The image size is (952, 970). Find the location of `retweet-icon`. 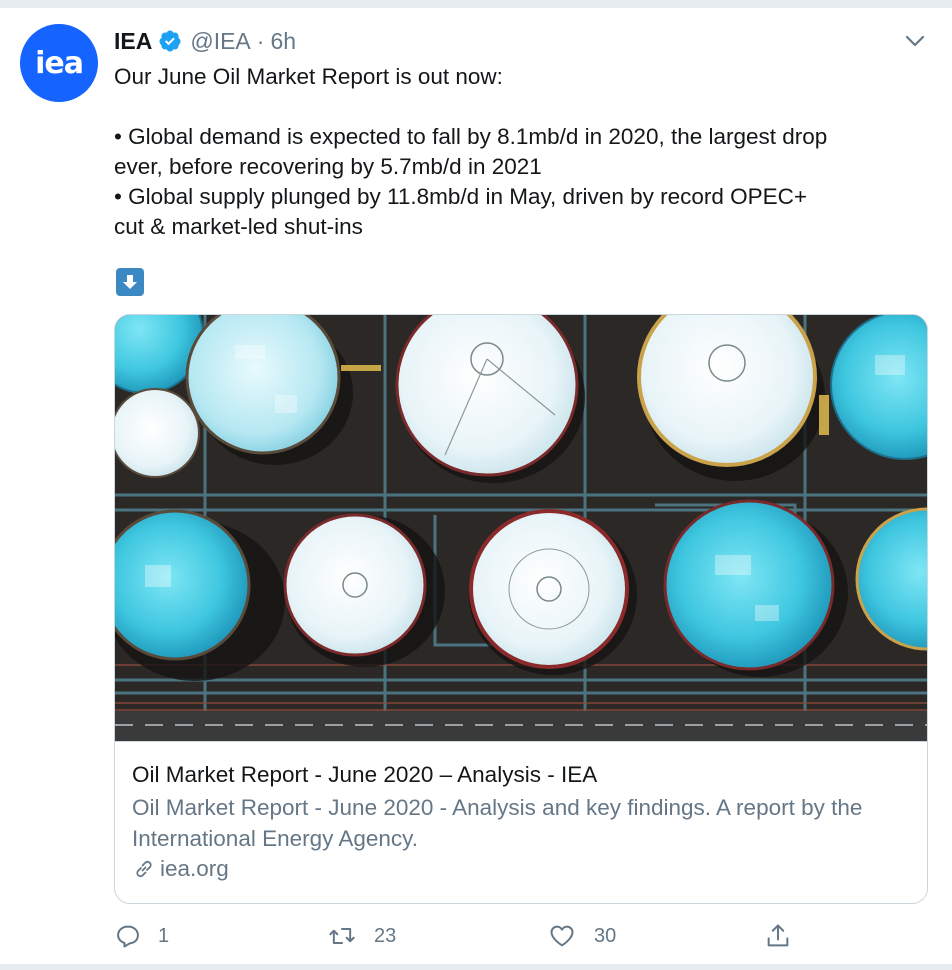

retweet-icon is located at coordinates (342, 936).